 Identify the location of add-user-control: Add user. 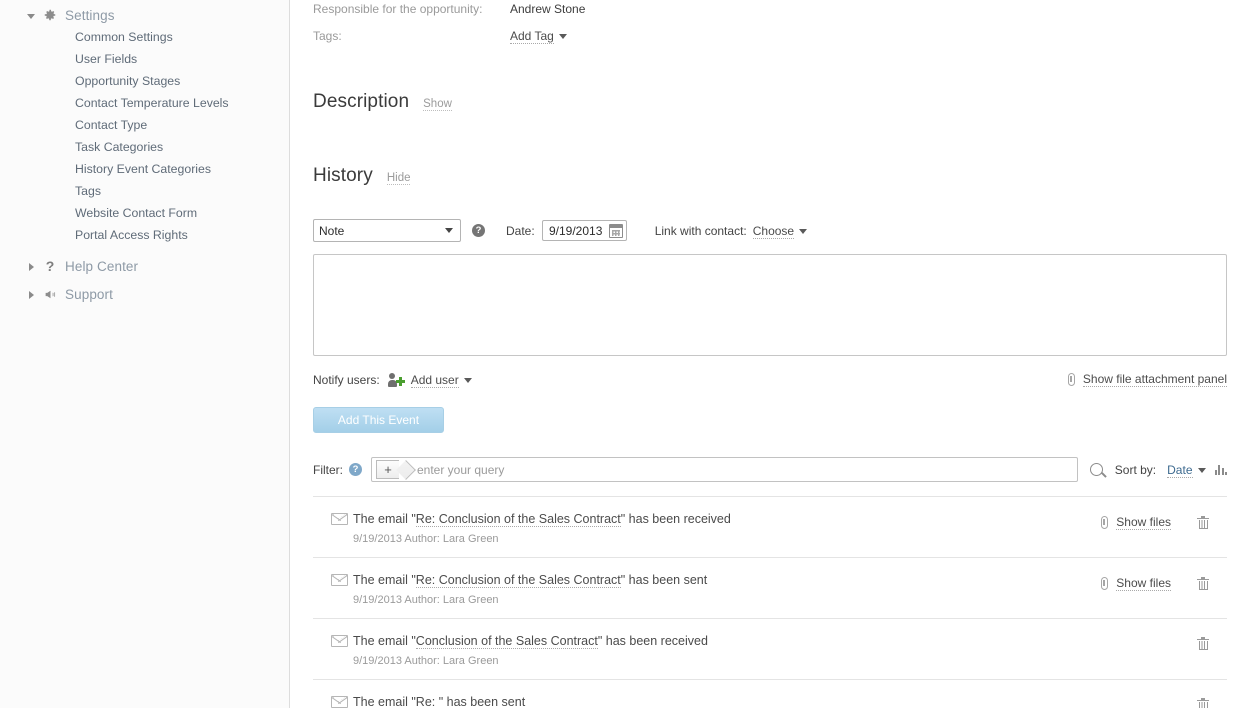
(441, 380).